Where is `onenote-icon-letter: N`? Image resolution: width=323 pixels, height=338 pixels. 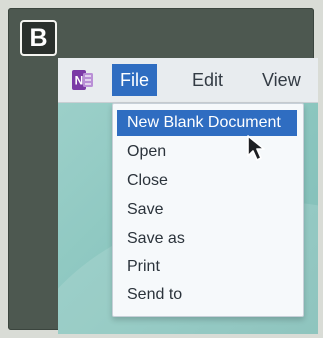 onenote-icon-letter: N is located at coordinates (79, 81).